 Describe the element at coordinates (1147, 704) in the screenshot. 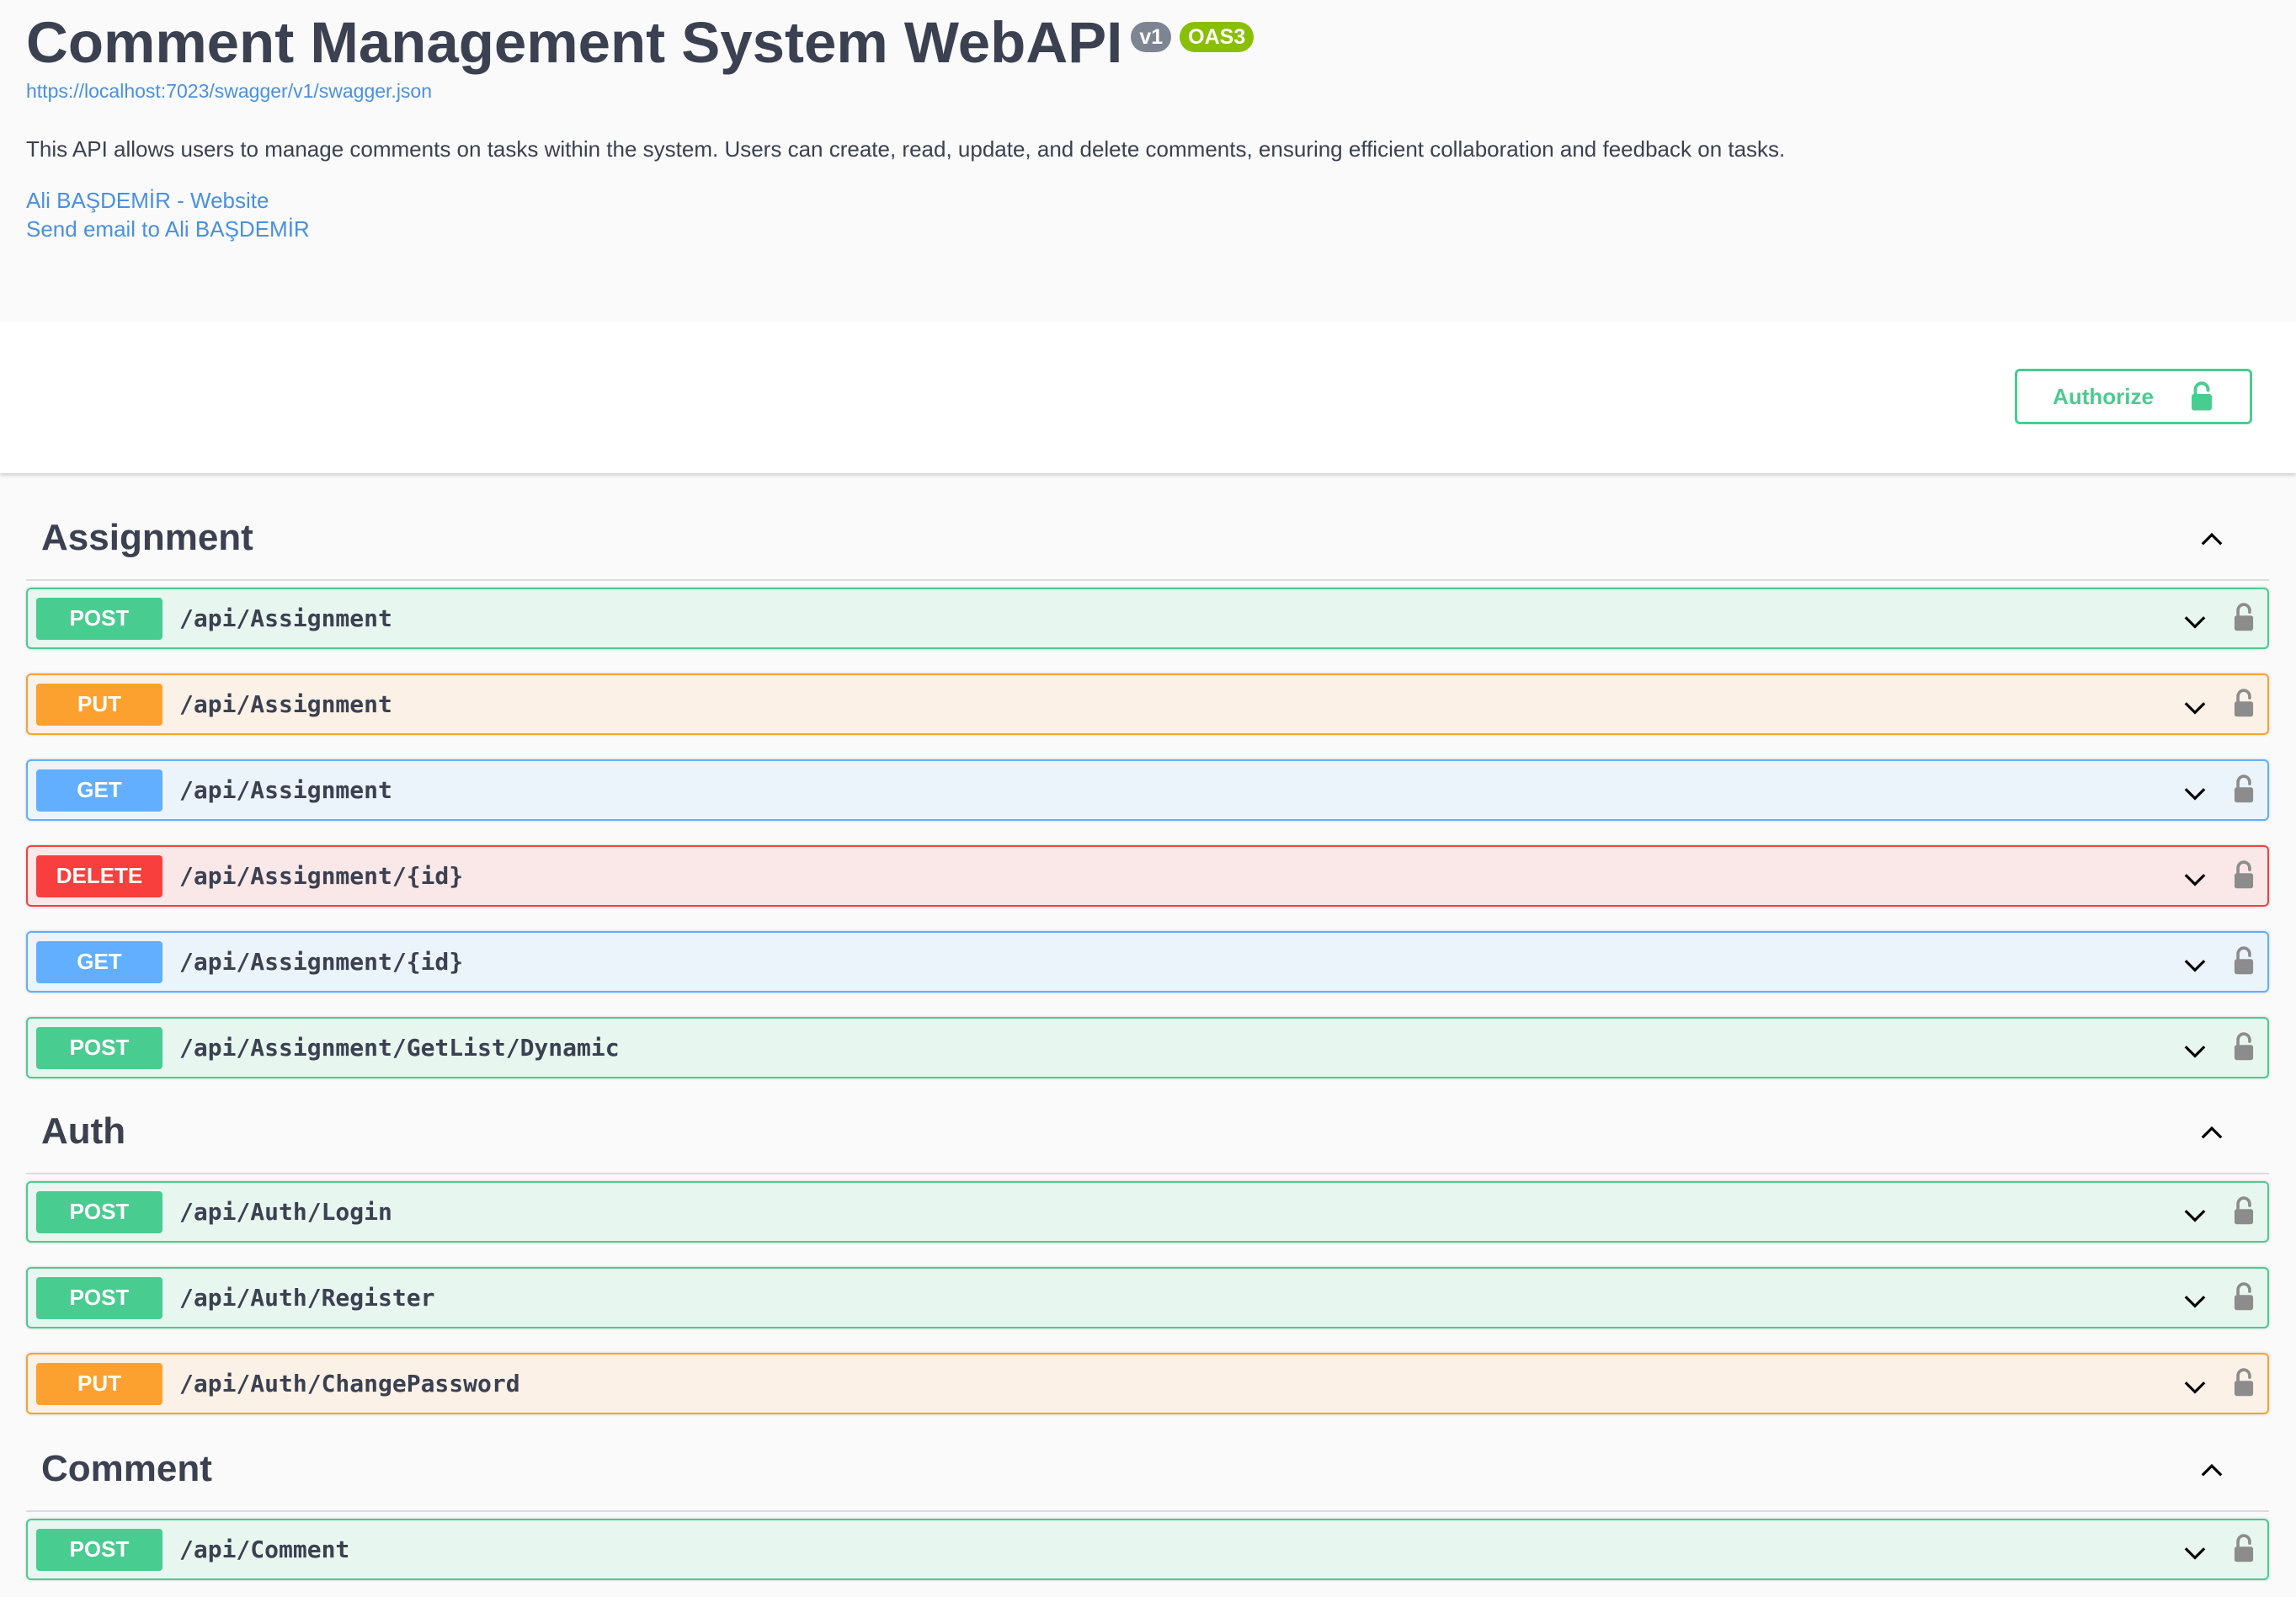

I see `operation-put: PUT/api/Assignment` at that location.